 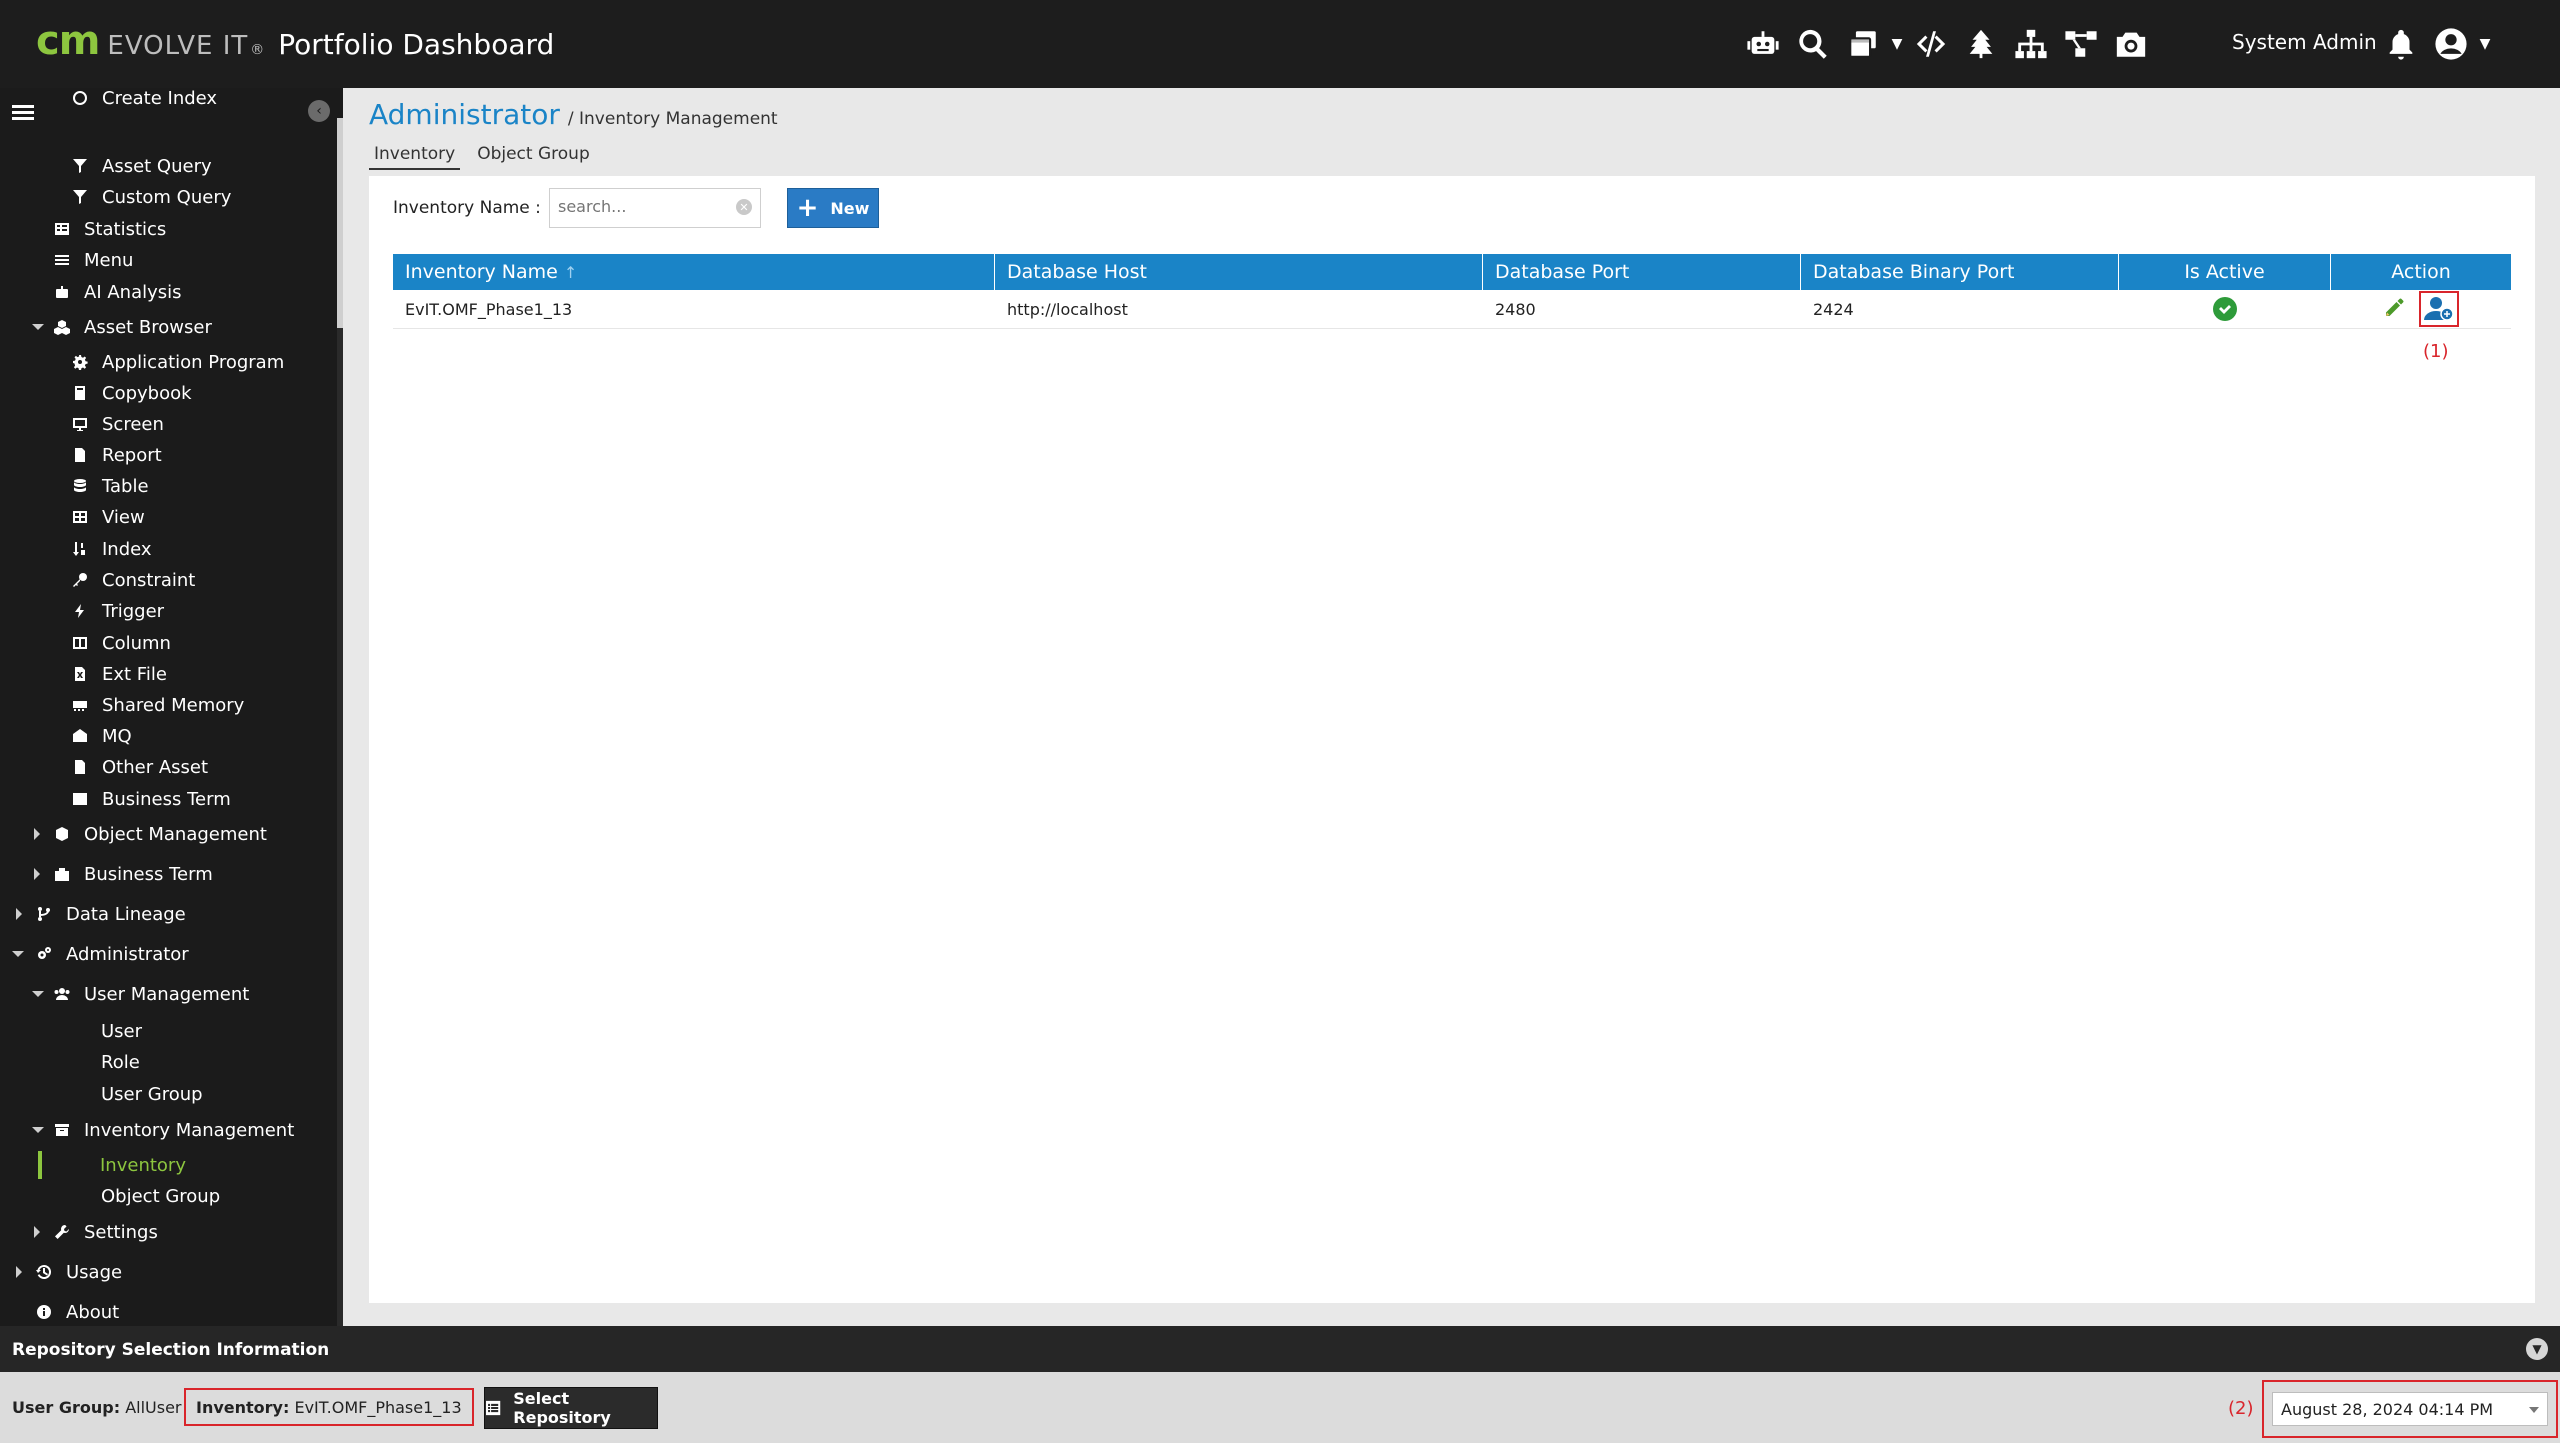 What do you see at coordinates (319, 111) in the screenshot?
I see `collapse-sidebar-icon: ‹` at bounding box center [319, 111].